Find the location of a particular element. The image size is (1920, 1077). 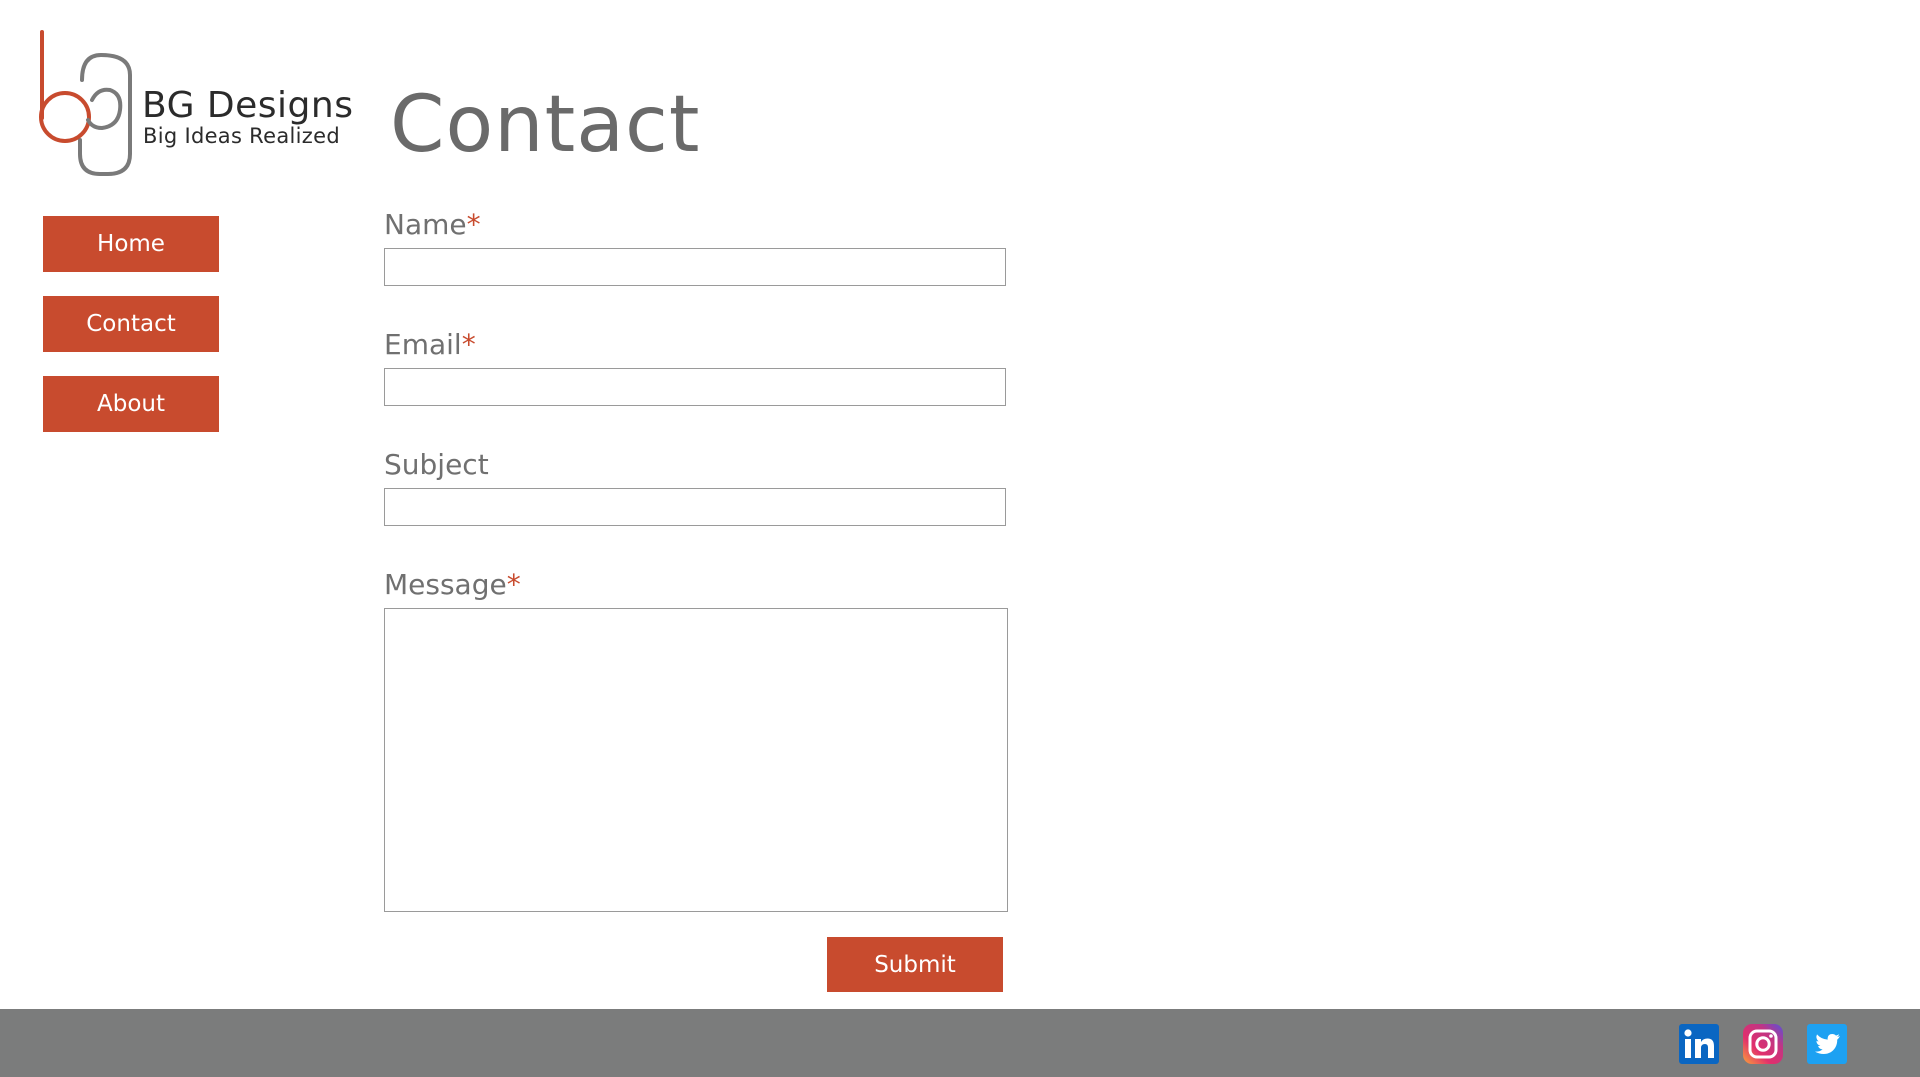

linkedin-icon is located at coordinates (1699, 1044).